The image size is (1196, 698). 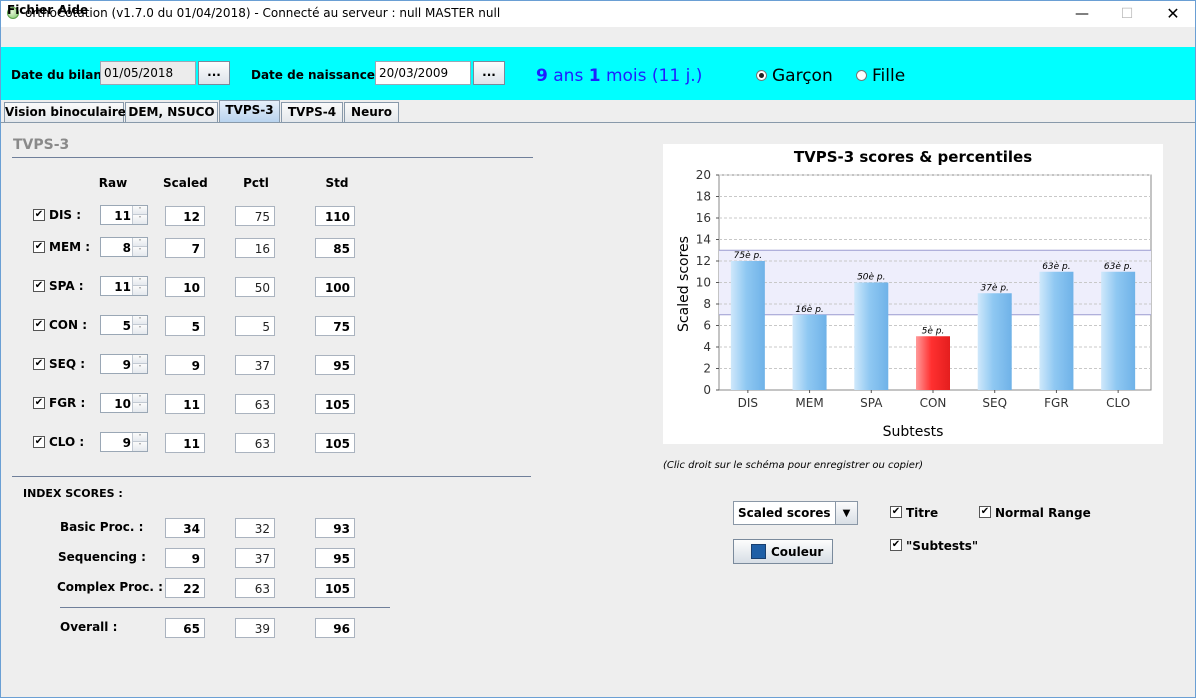 I want to click on y-tick-label: 4, so click(x=707, y=347).